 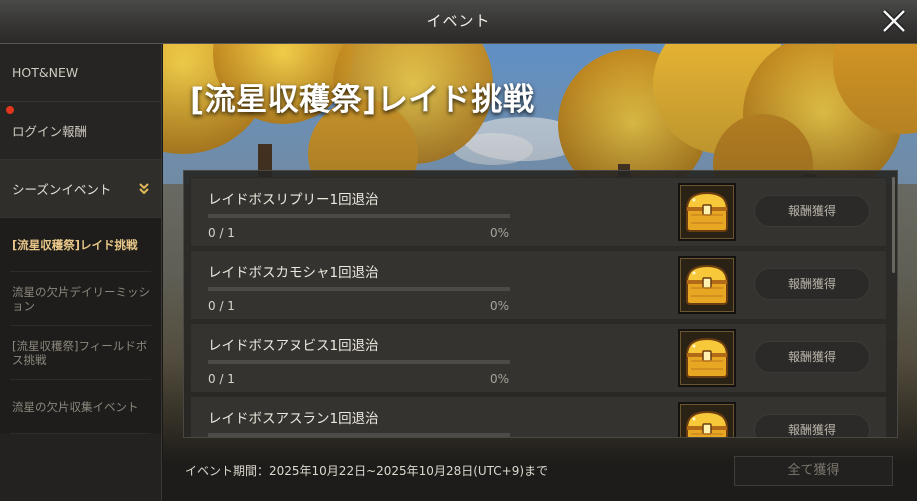 What do you see at coordinates (893, 225) in the screenshot?
I see `scrollbar` at bounding box center [893, 225].